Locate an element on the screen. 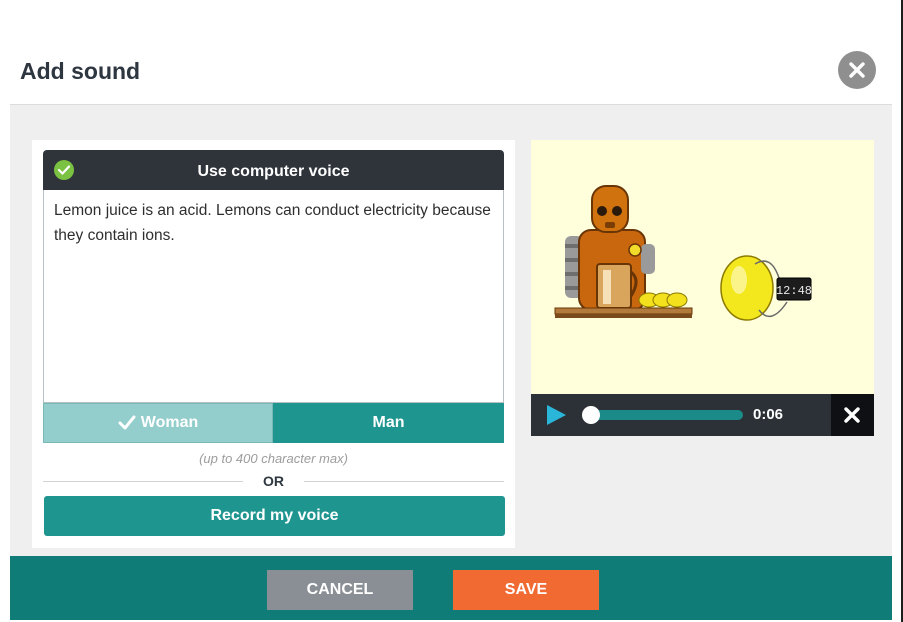 The height and width of the screenshot is (622, 903). checkmark-icon is located at coordinates (127, 422).